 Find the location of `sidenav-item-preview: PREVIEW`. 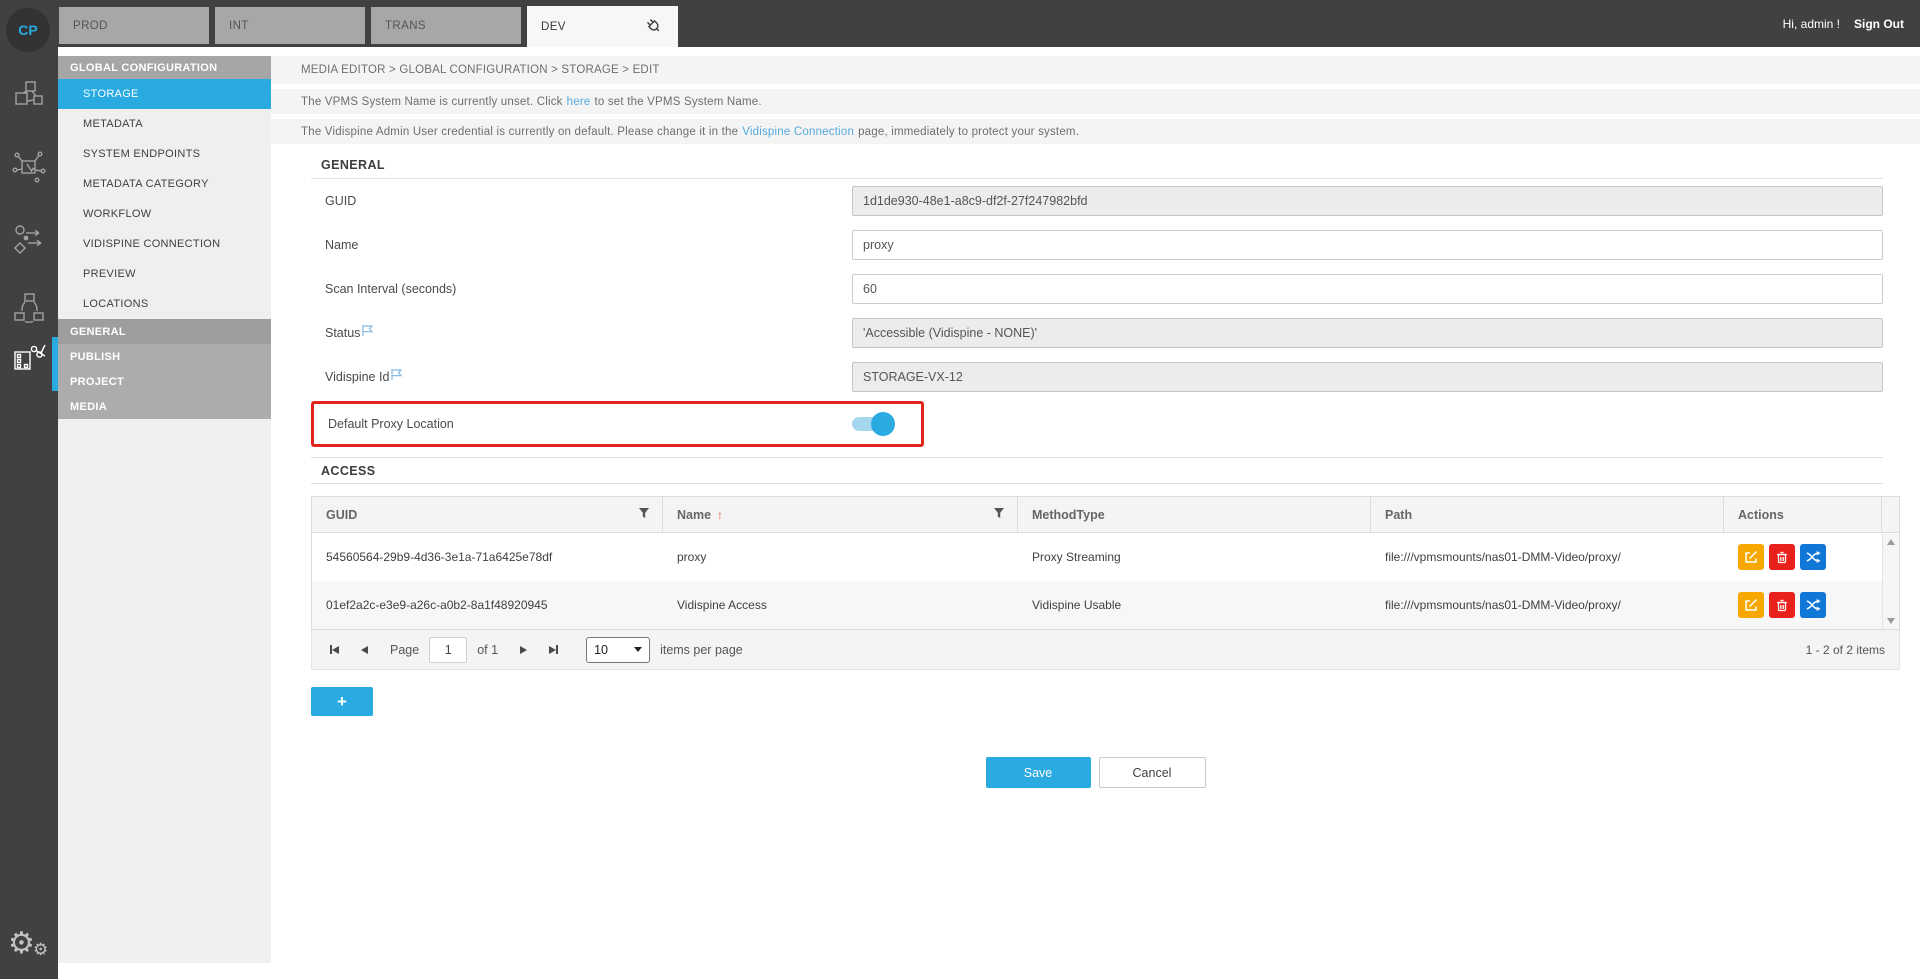

sidenav-item-preview: PREVIEW is located at coordinates (164, 274).